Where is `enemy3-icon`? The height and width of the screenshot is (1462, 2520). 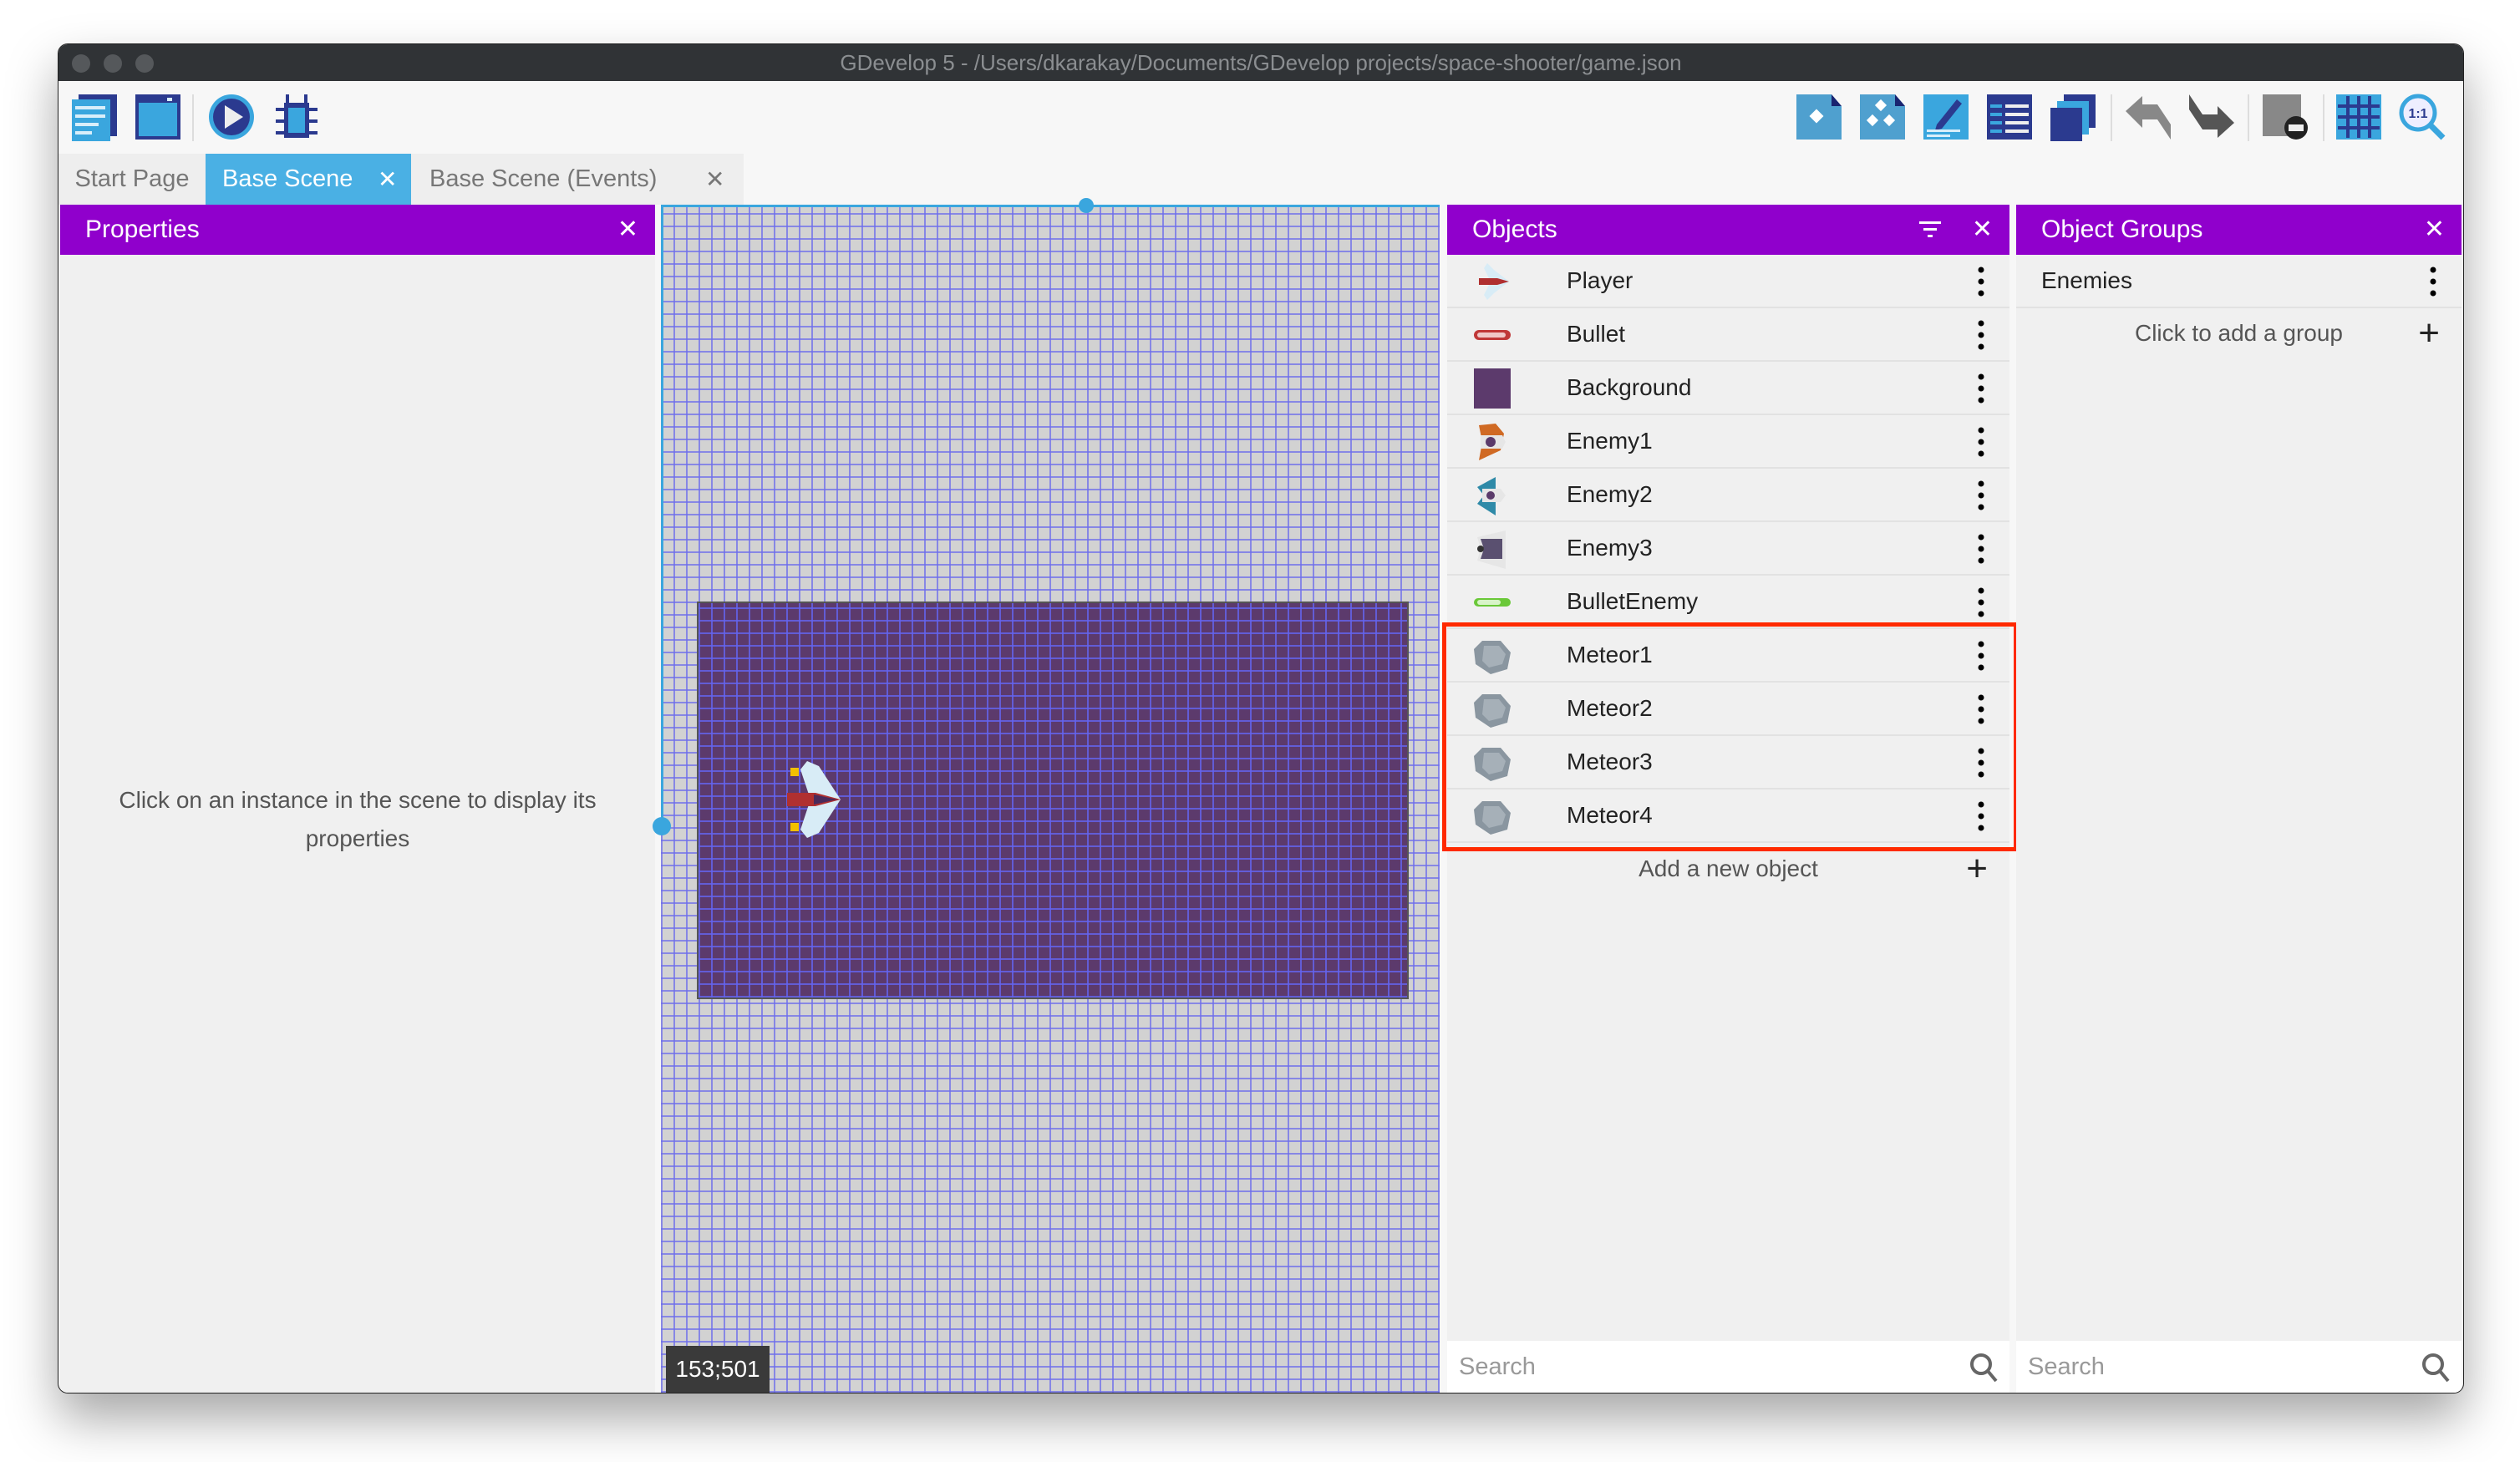
enemy3-icon is located at coordinates (1491, 549).